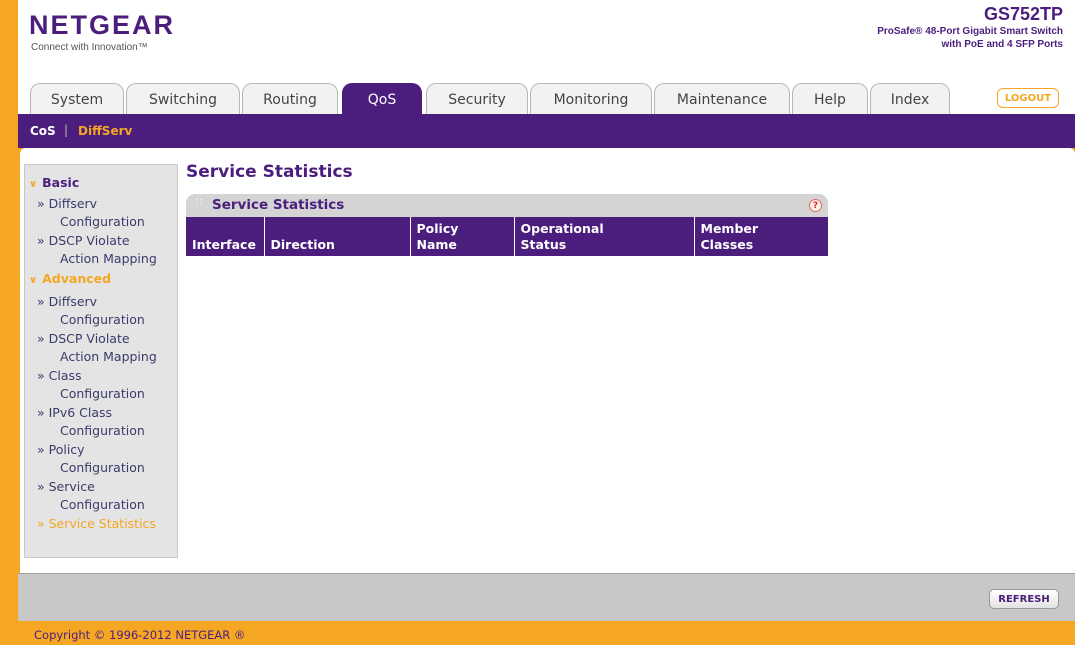  What do you see at coordinates (140, 635) in the screenshot?
I see `copyright-text: Copyright © 1996-2012 NETGEAR ®` at bounding box center [140, 635].